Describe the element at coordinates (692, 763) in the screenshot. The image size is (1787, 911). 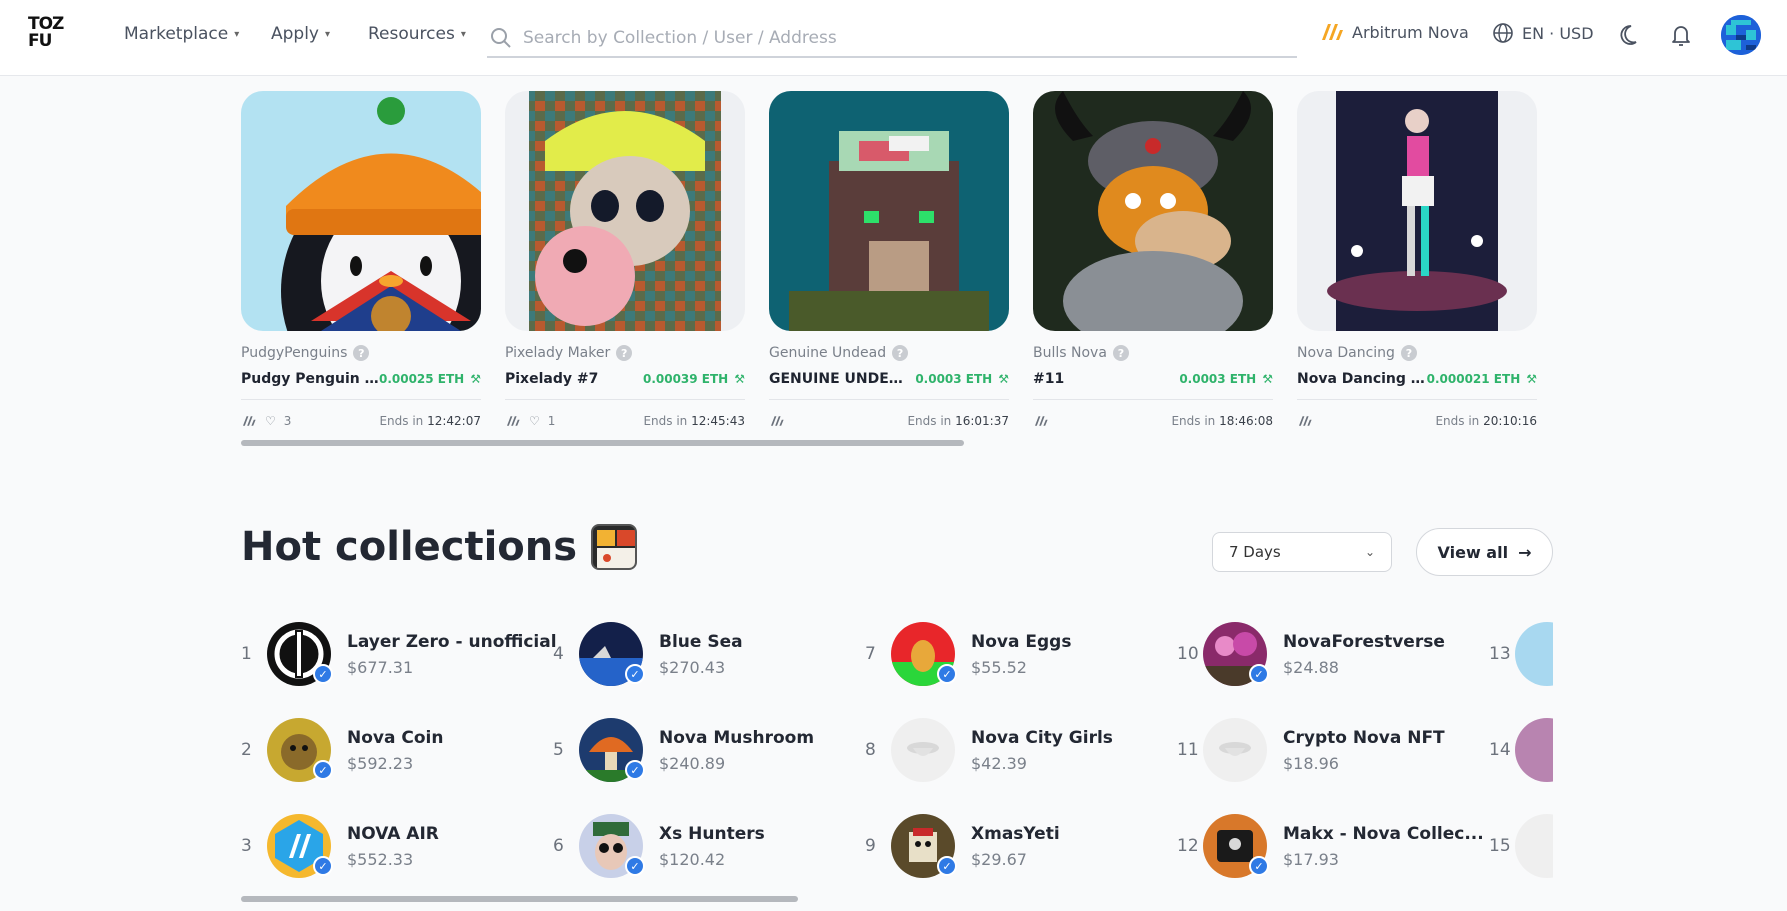
I see `collection-volume: $240.89` at that location.